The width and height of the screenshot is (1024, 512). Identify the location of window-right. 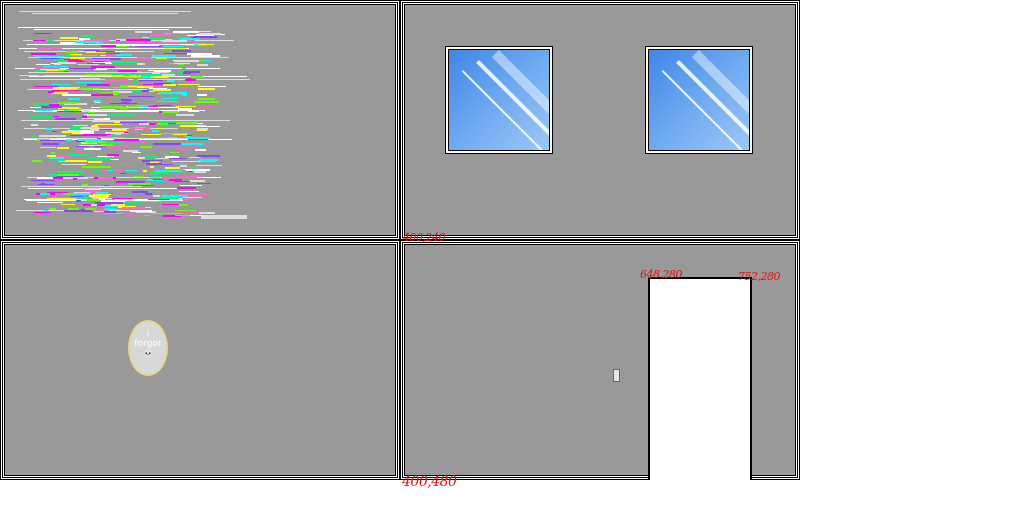
(699, 100).